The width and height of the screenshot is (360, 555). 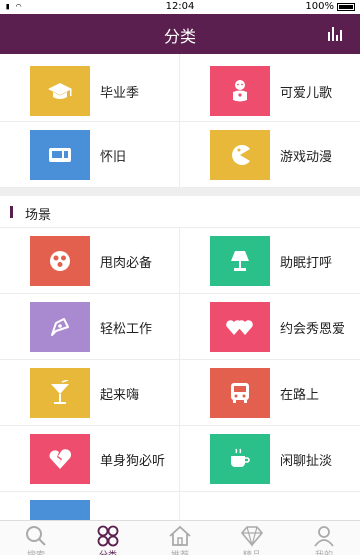 What do you see at coordinates (120, 93) in the screenshot?
I see `category-label: 毕业季` at bounding box center [120, 93].